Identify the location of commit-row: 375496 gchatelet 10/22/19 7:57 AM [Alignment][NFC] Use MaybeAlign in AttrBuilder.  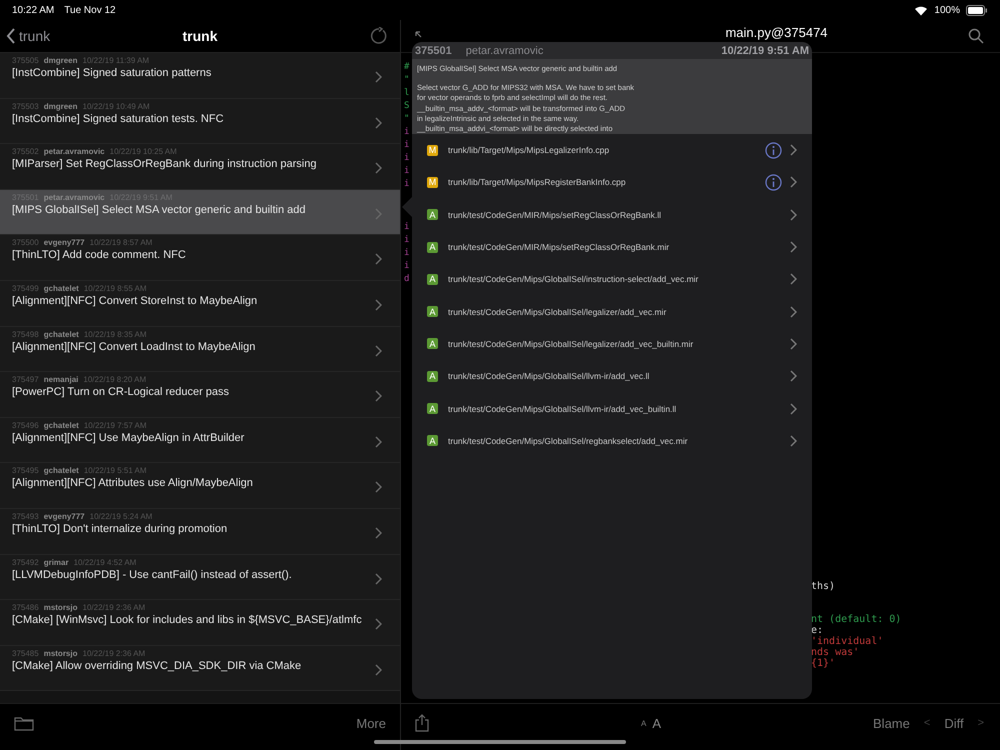
(200, 441).